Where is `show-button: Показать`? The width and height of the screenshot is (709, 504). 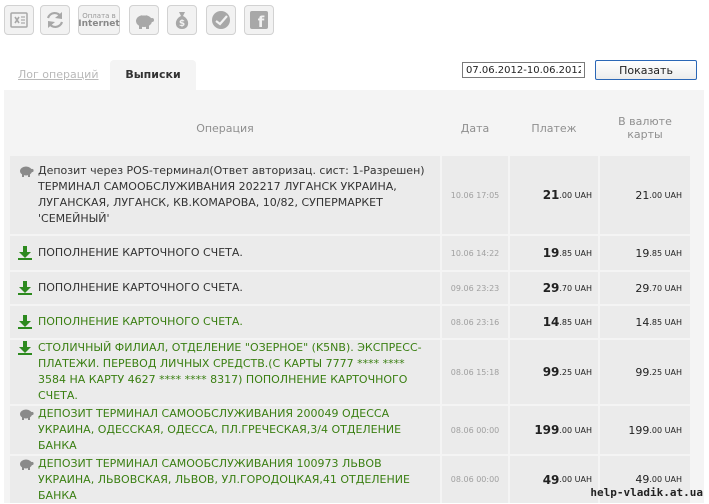
show-button: Показать is located at coordinates (646, 70).